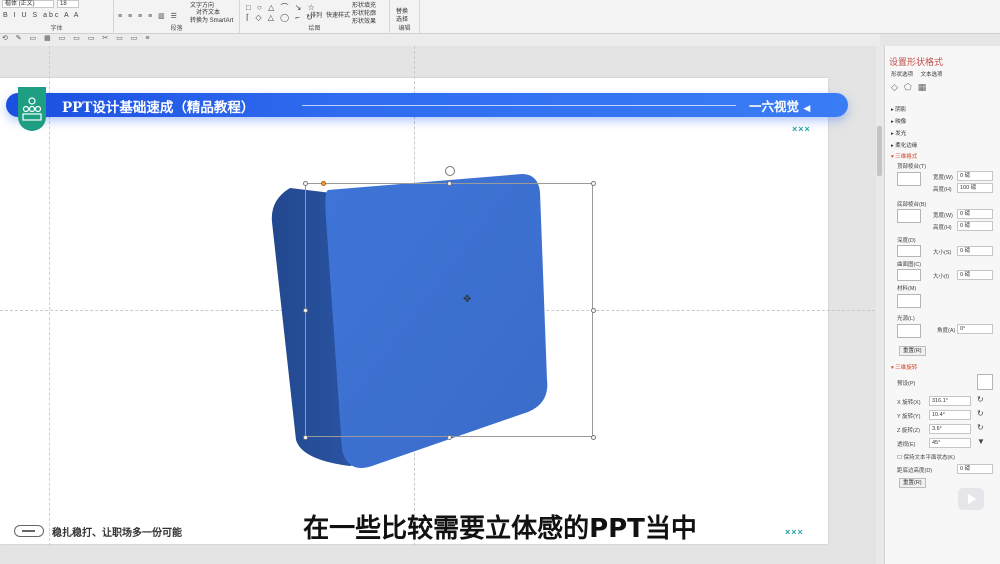 Image resolution: width=1000 pixels, height=564 pixels. Describe the element at coordinates (909, 275) in the screenshot. I see `contour-color-picker` at that location.